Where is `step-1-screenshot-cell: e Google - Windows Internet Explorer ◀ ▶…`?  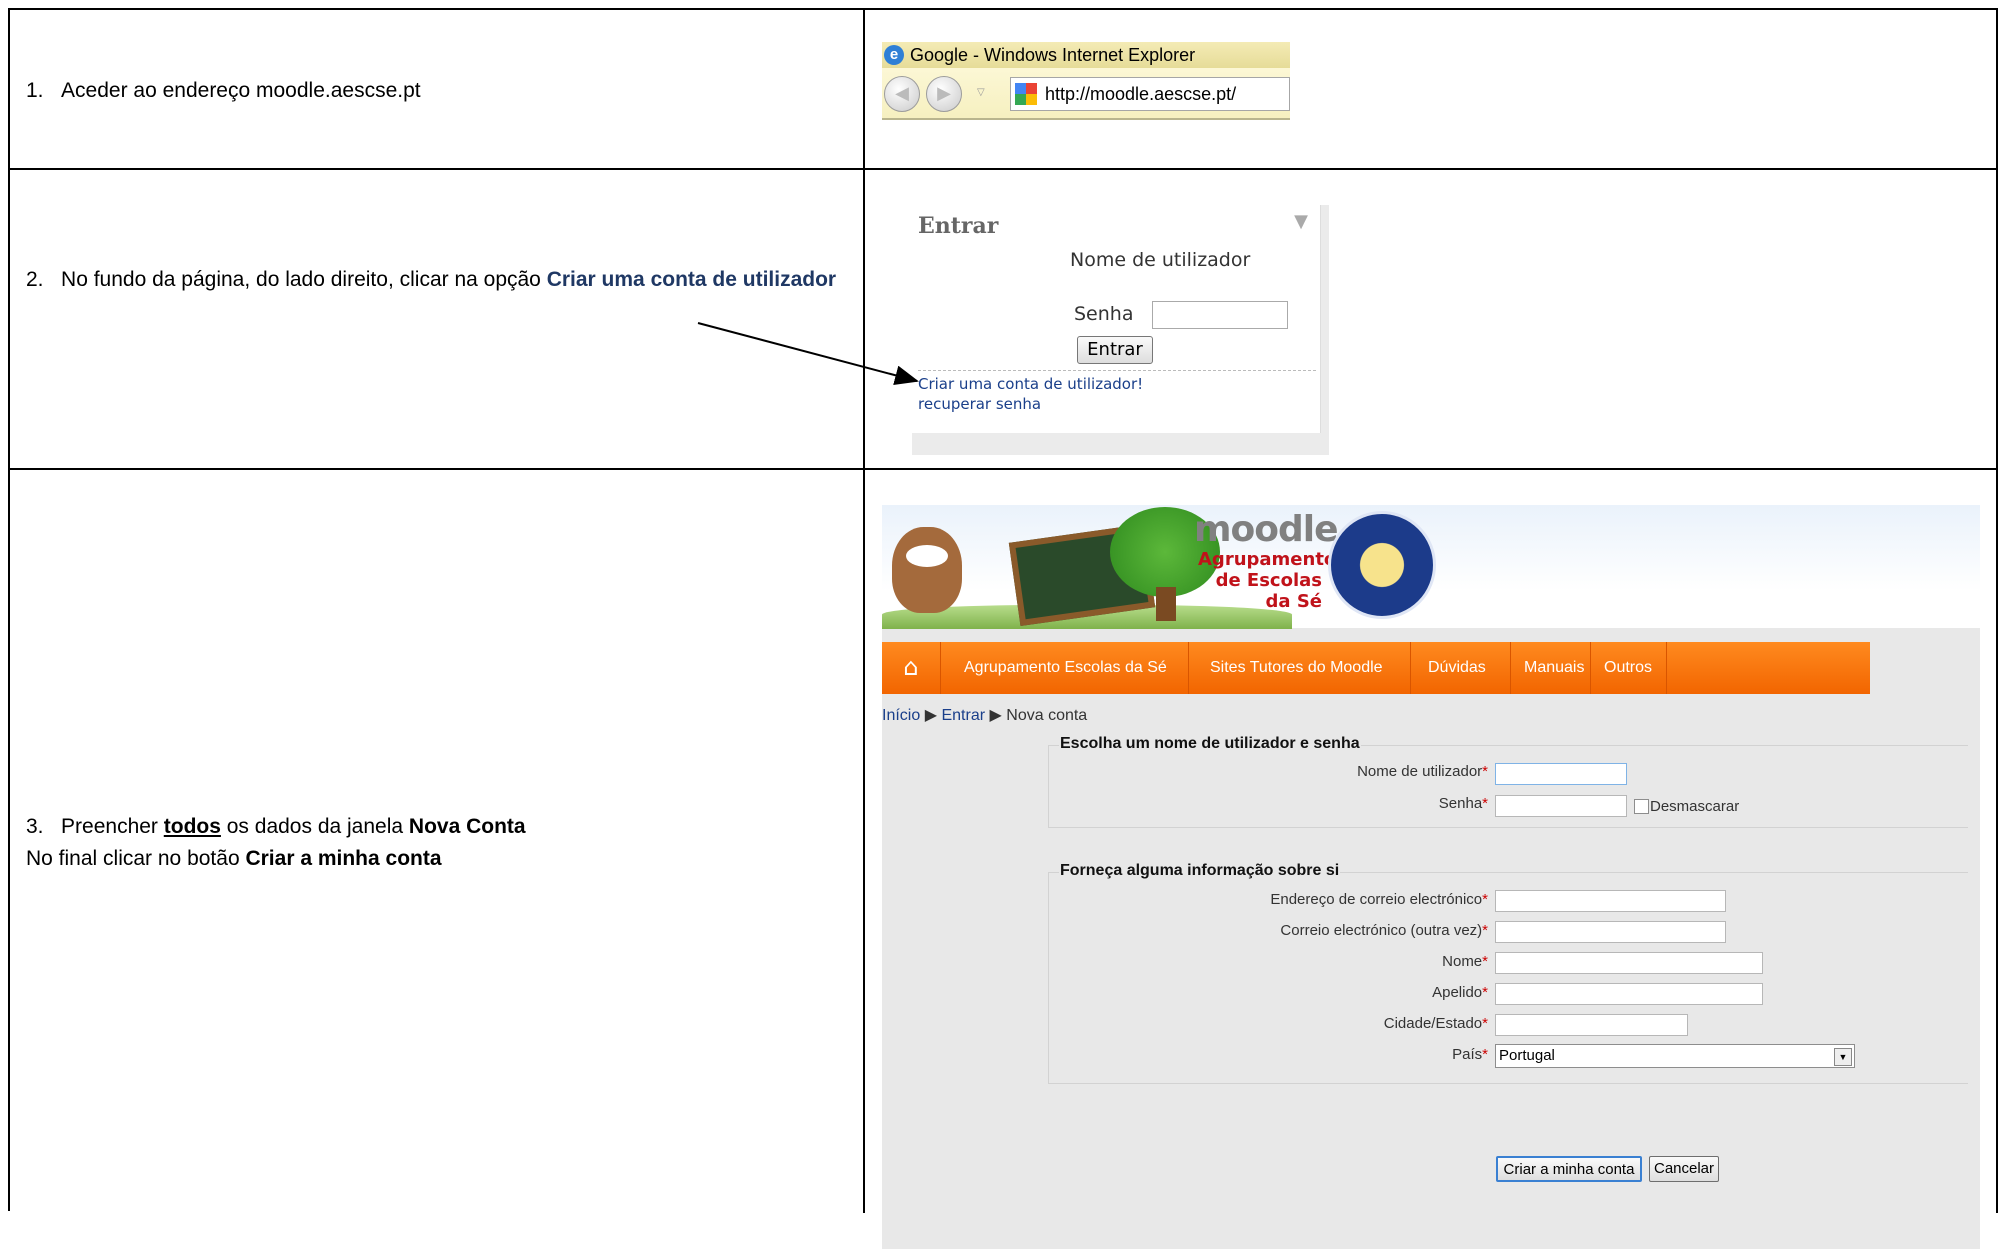 step-1-screenshot-cell: e Google - Windows Internet Explorer ◀ ▶… is located at coordinates (1431, 89).